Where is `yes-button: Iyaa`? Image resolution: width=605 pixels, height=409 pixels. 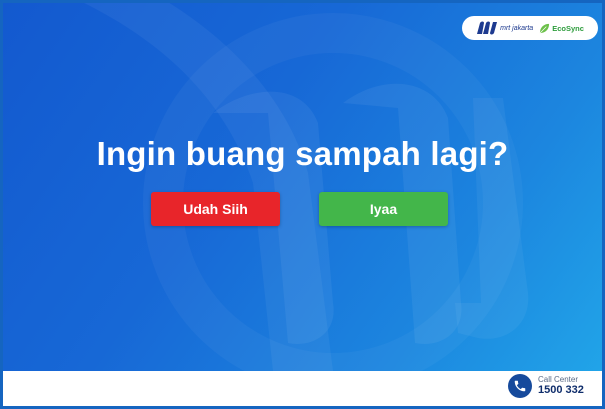 yes-button: Iyaa is located at coordinates (383, 209).